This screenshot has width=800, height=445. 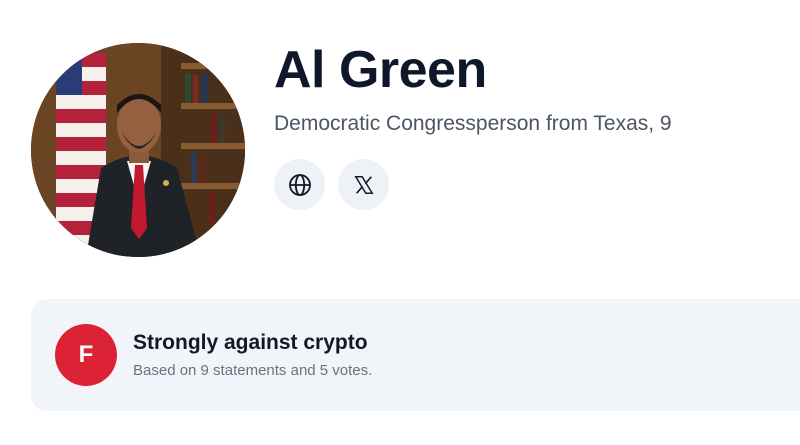 I want to click on politician-name: Al Green, so click(x=380, y=70).